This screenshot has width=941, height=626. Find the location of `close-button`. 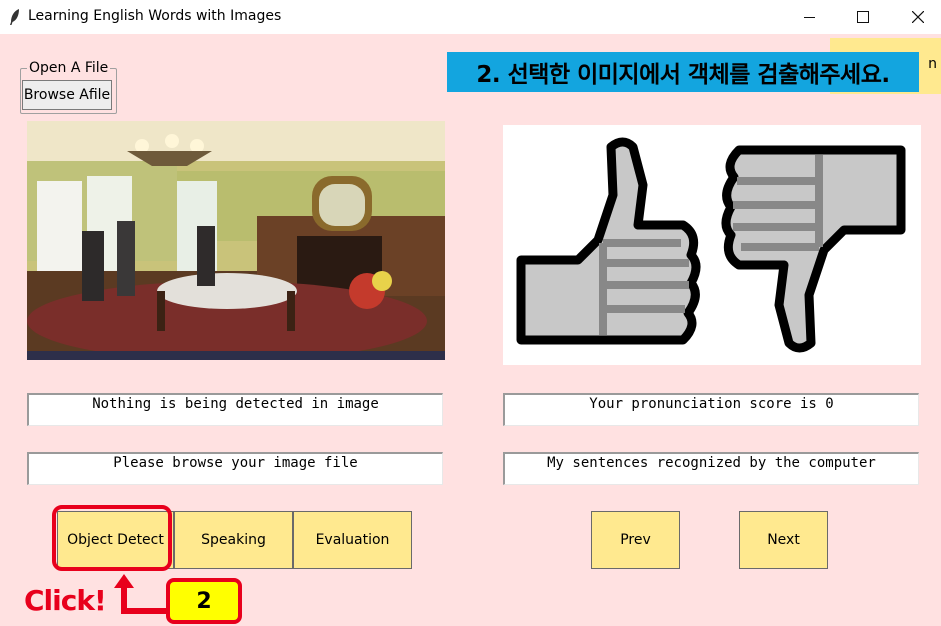

close-button is located at coordinates (918, 17).